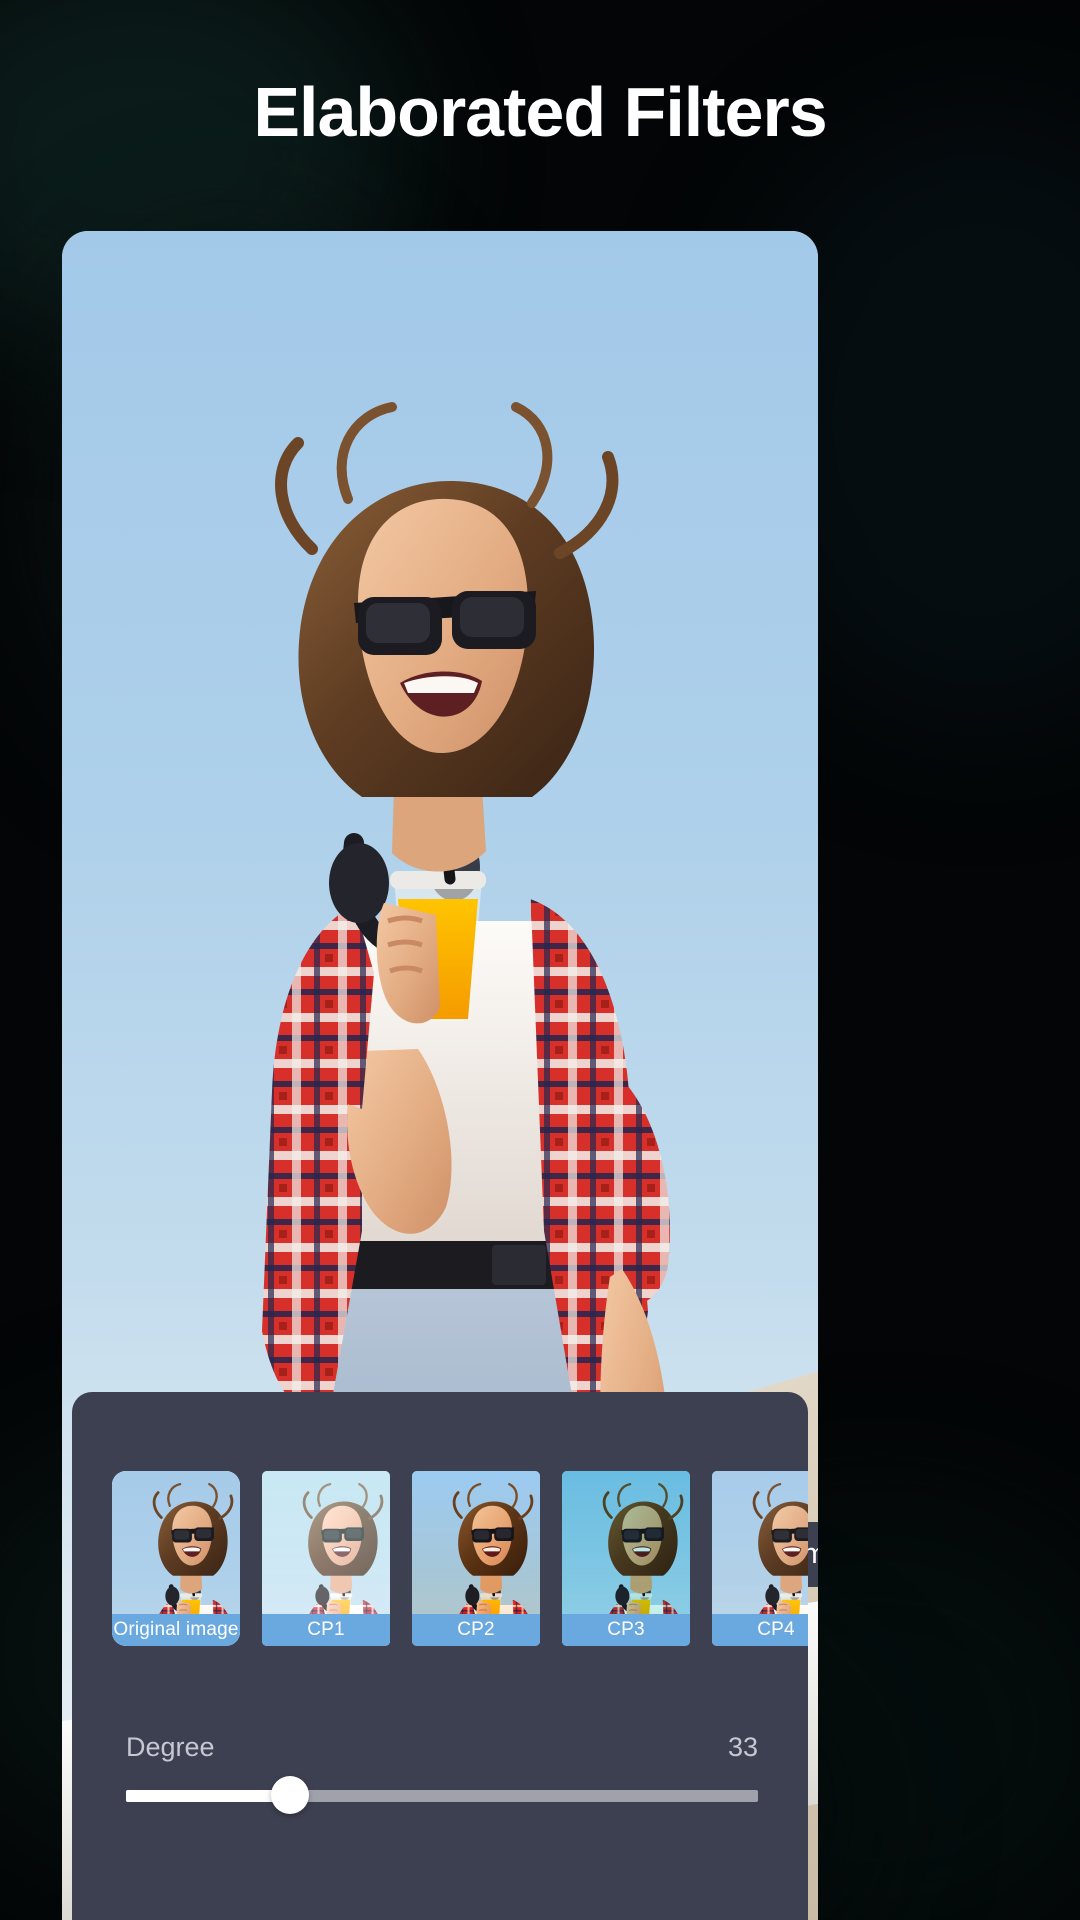  What do you see at coordinates (626, 1558) in the screenshot?
I see `filter-thumbnail-cp3: CP3` at bounding box center [626, 1558].